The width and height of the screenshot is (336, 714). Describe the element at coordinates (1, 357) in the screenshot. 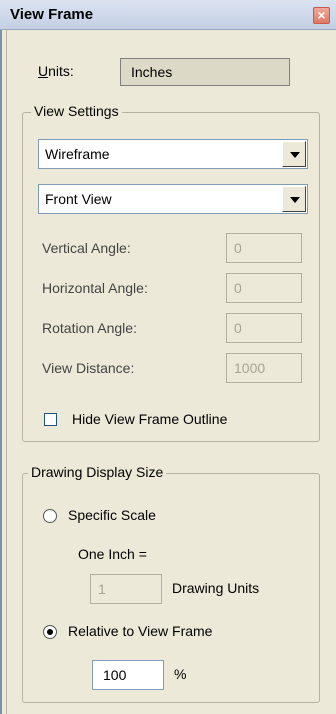

I see `window-left-edge` at that location.